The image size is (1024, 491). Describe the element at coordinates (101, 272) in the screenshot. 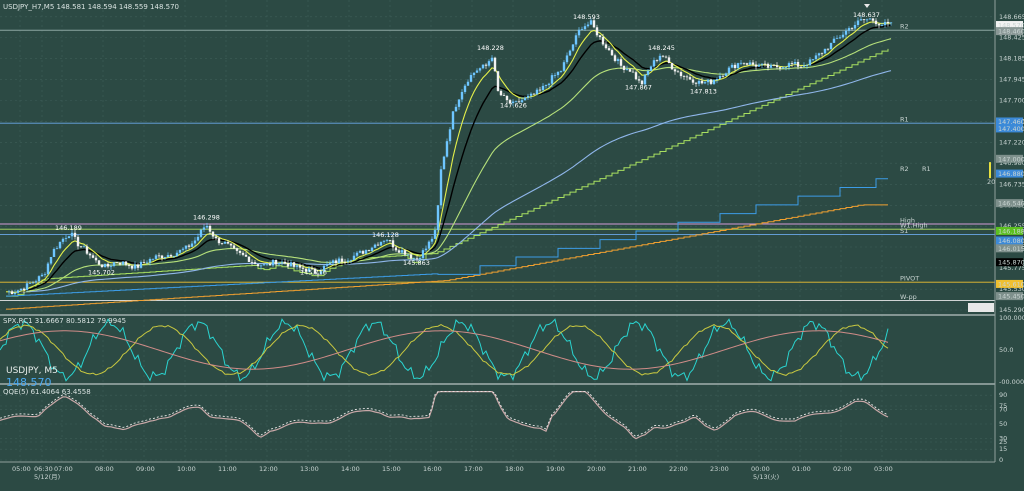

I see `swing-price-label: 145.702` at that location.